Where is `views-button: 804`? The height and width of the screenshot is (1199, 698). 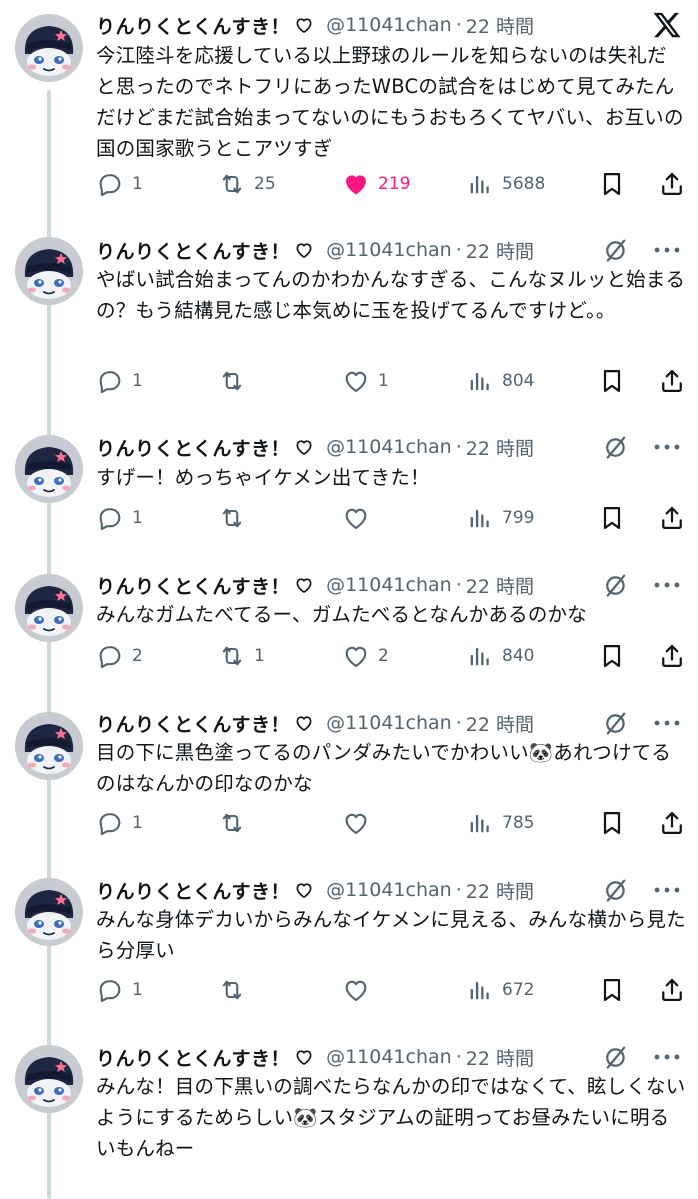
views-button: 804 is located at coordinates (532, 381).